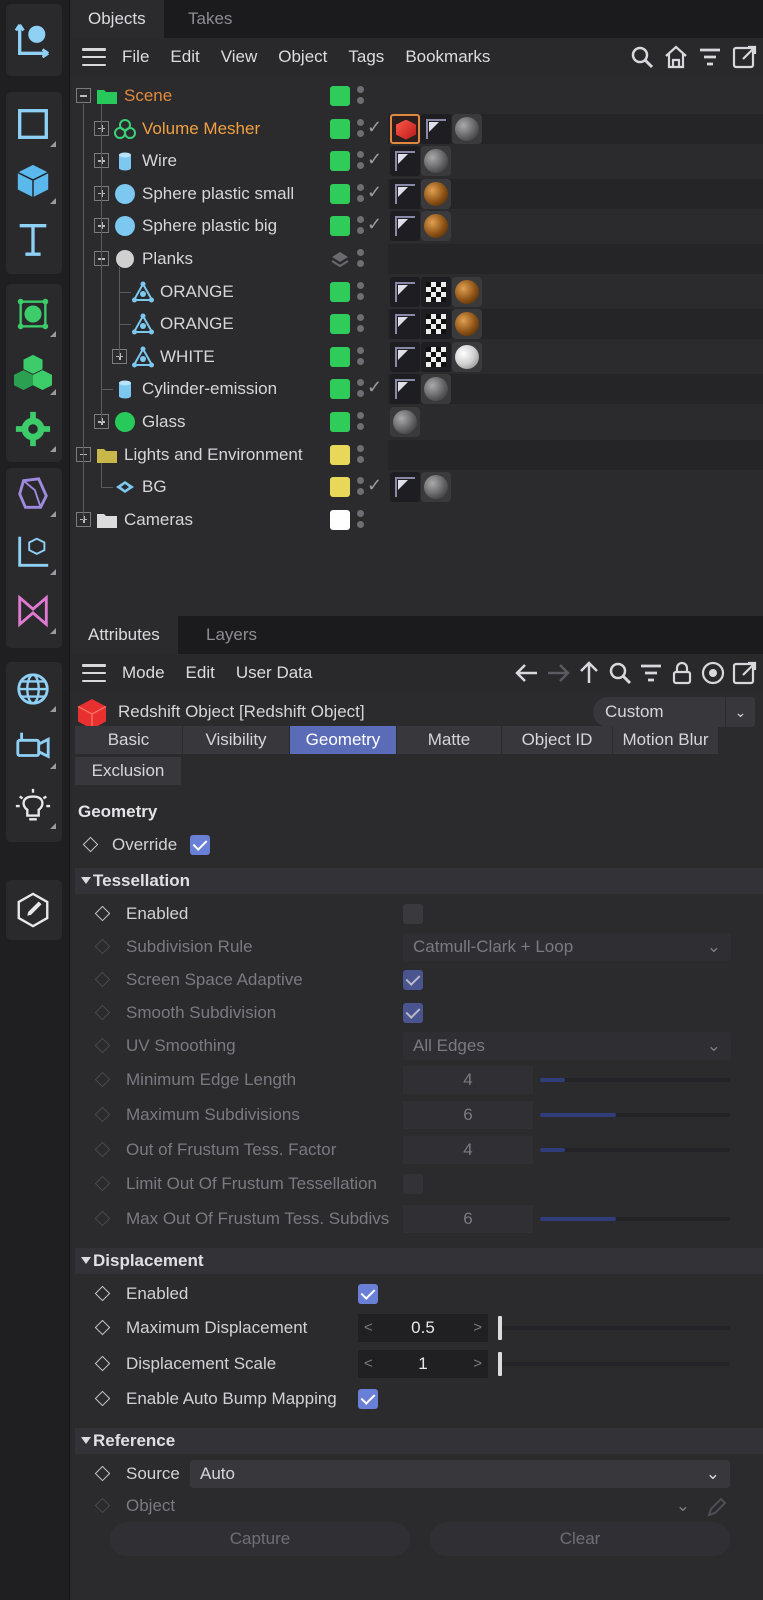  What do you see at coordinates (209, 389) in the screenshot?
I see `object-name: Cylinder-emission` at bounding box center [209, 389].